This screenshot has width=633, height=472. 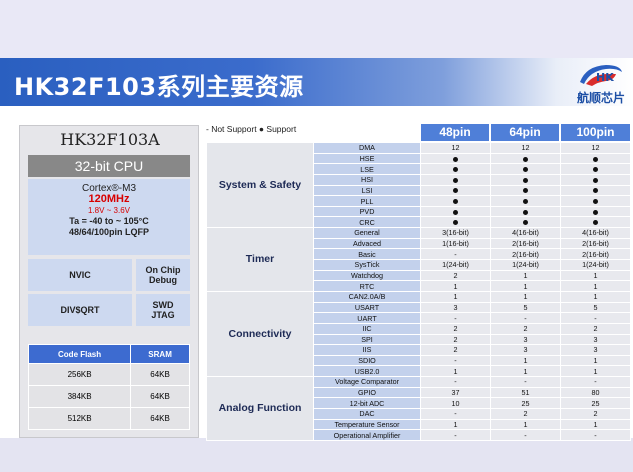 What do you see at coordinates (109, 199) in the screenshot?
I see `cpu-frequency: 120MHz` at bounding box center [109, 199].